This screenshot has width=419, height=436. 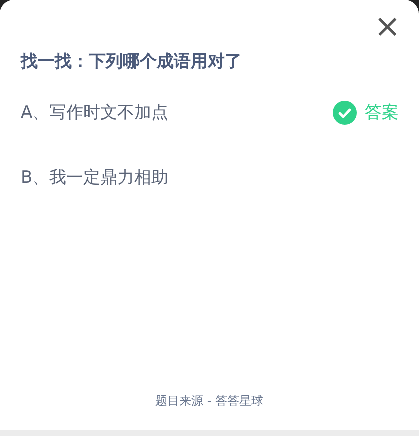 What do you see at coordinates (131, 62) in the screenshot?
I see `question-title: 找一找：下列哪个成语用对了` at bounding box center [131, 62].